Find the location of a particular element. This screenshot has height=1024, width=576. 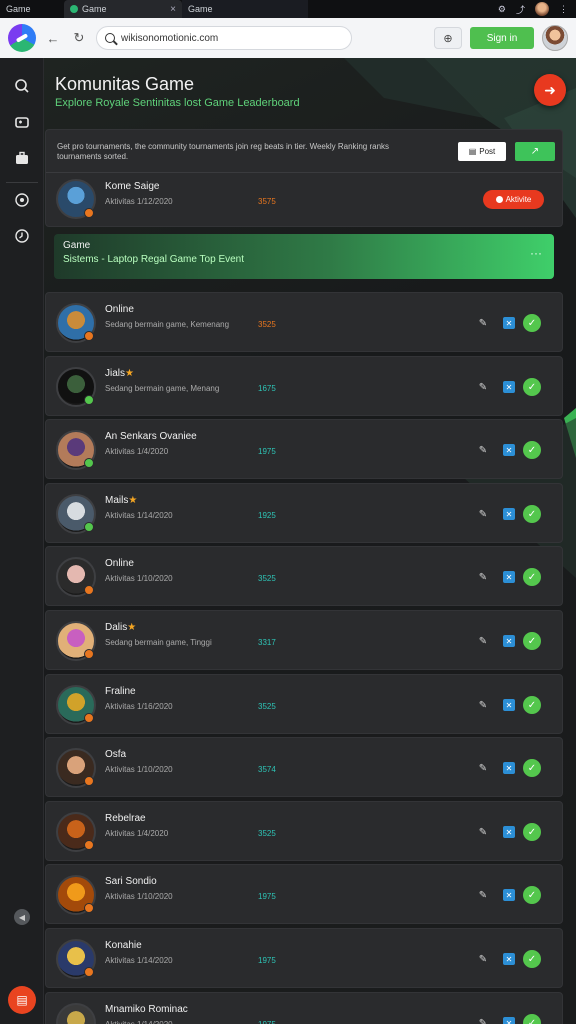

extension-button: ⊕ is located at coordinates (448, 38).